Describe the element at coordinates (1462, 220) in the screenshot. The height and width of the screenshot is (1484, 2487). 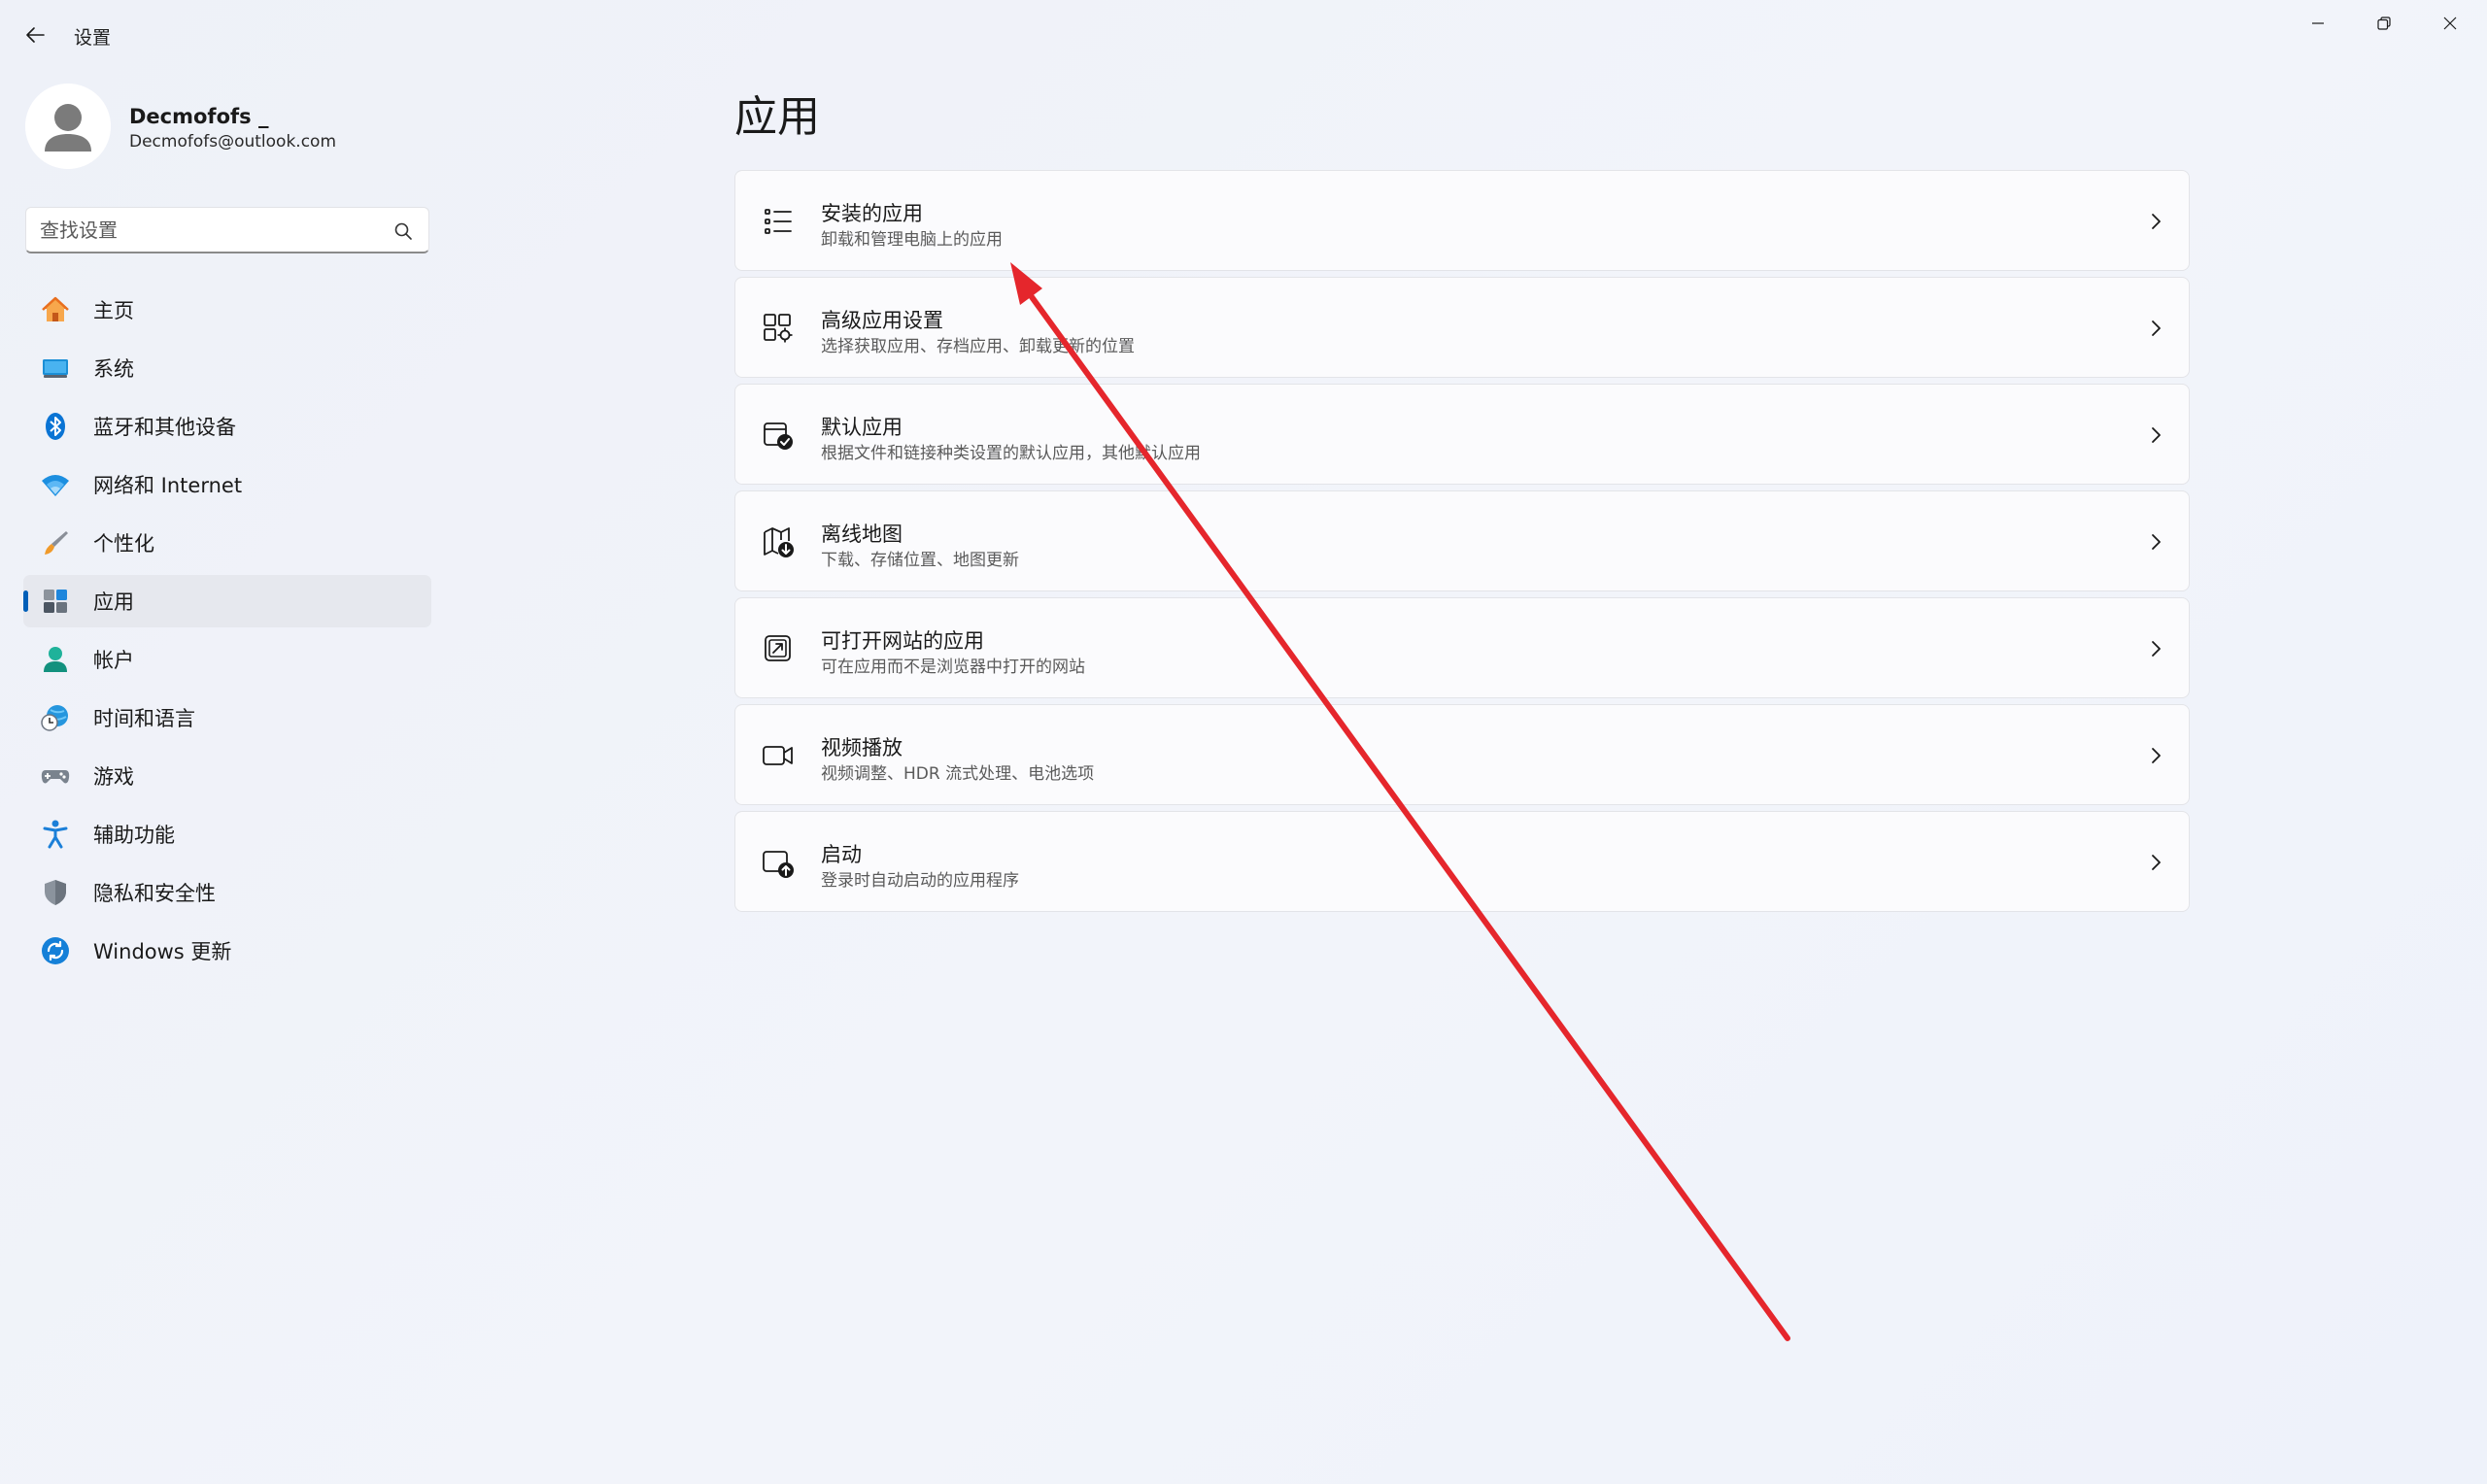
I see `card-installed-apps: 安装的应用 卸载和管理电脑上的应用` at that location.